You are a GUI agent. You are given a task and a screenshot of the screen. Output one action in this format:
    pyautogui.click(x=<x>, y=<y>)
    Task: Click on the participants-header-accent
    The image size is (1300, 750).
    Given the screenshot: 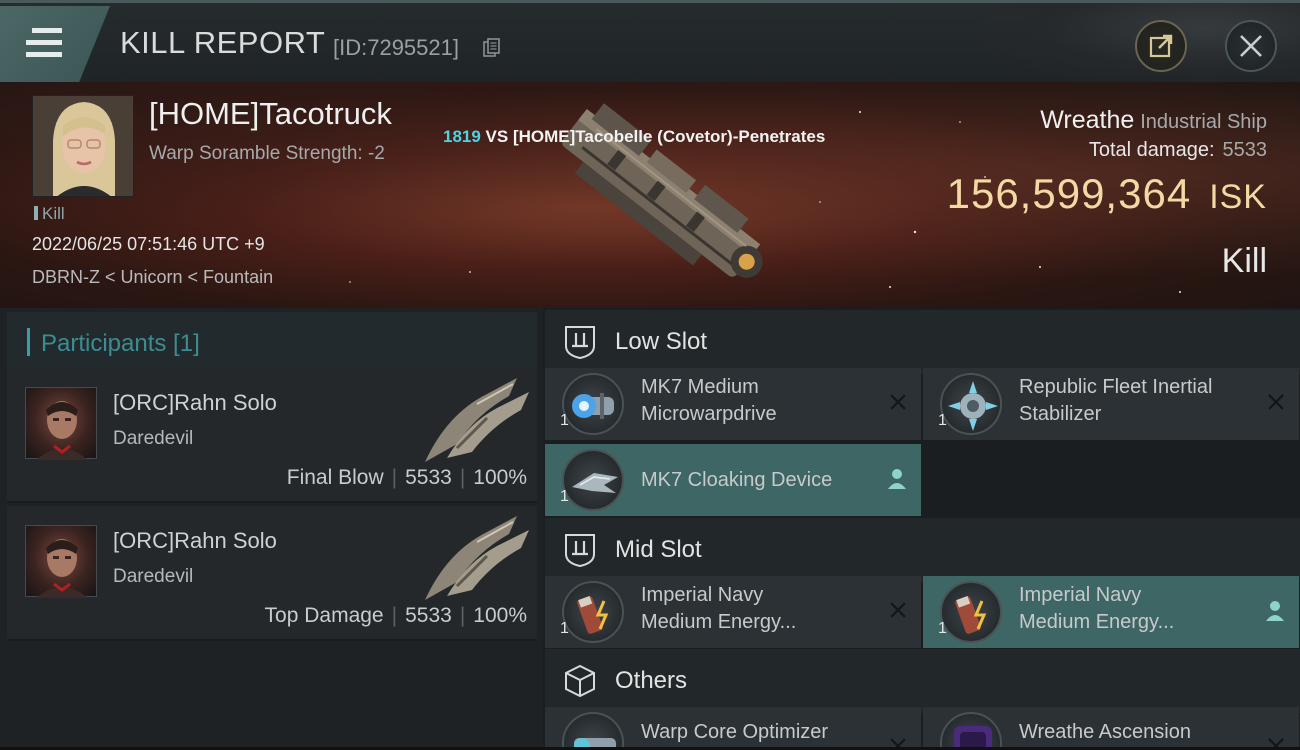 What is the action you would take?
    pyautogui.click(x=28, y=342)
    